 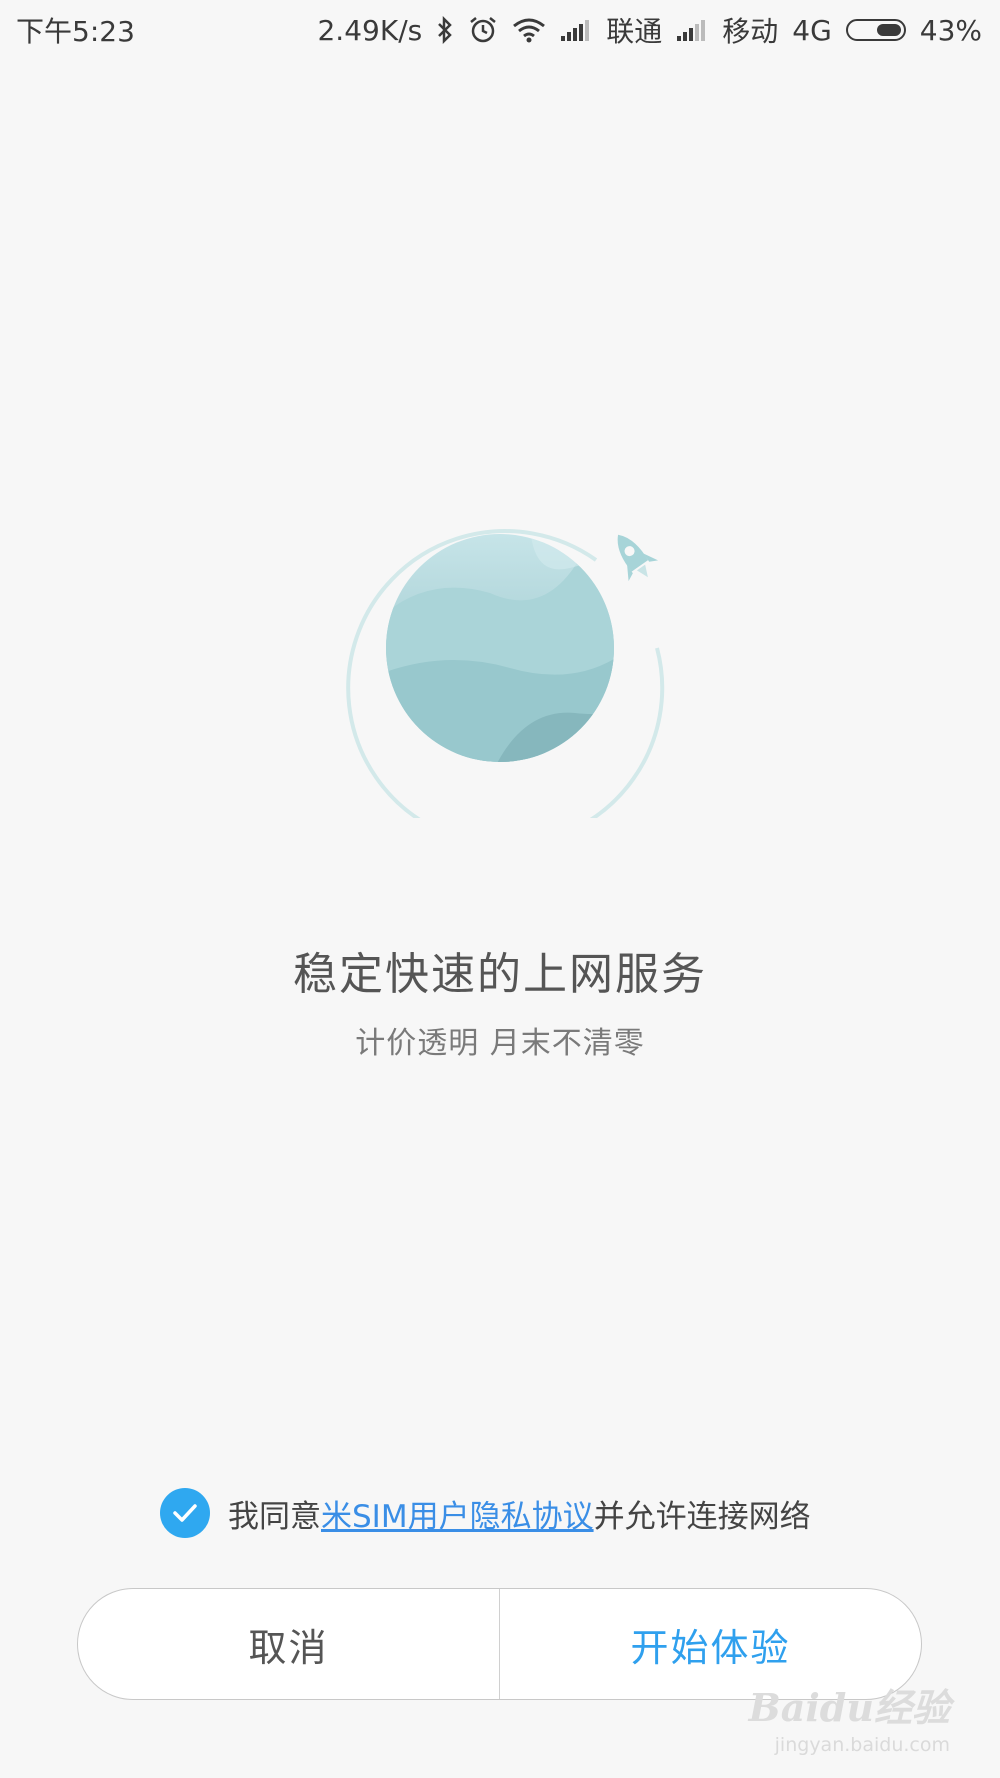 I want to click on privacy-policy-link: 米SIM用户隐私协议, so click(x=457, y=1513).